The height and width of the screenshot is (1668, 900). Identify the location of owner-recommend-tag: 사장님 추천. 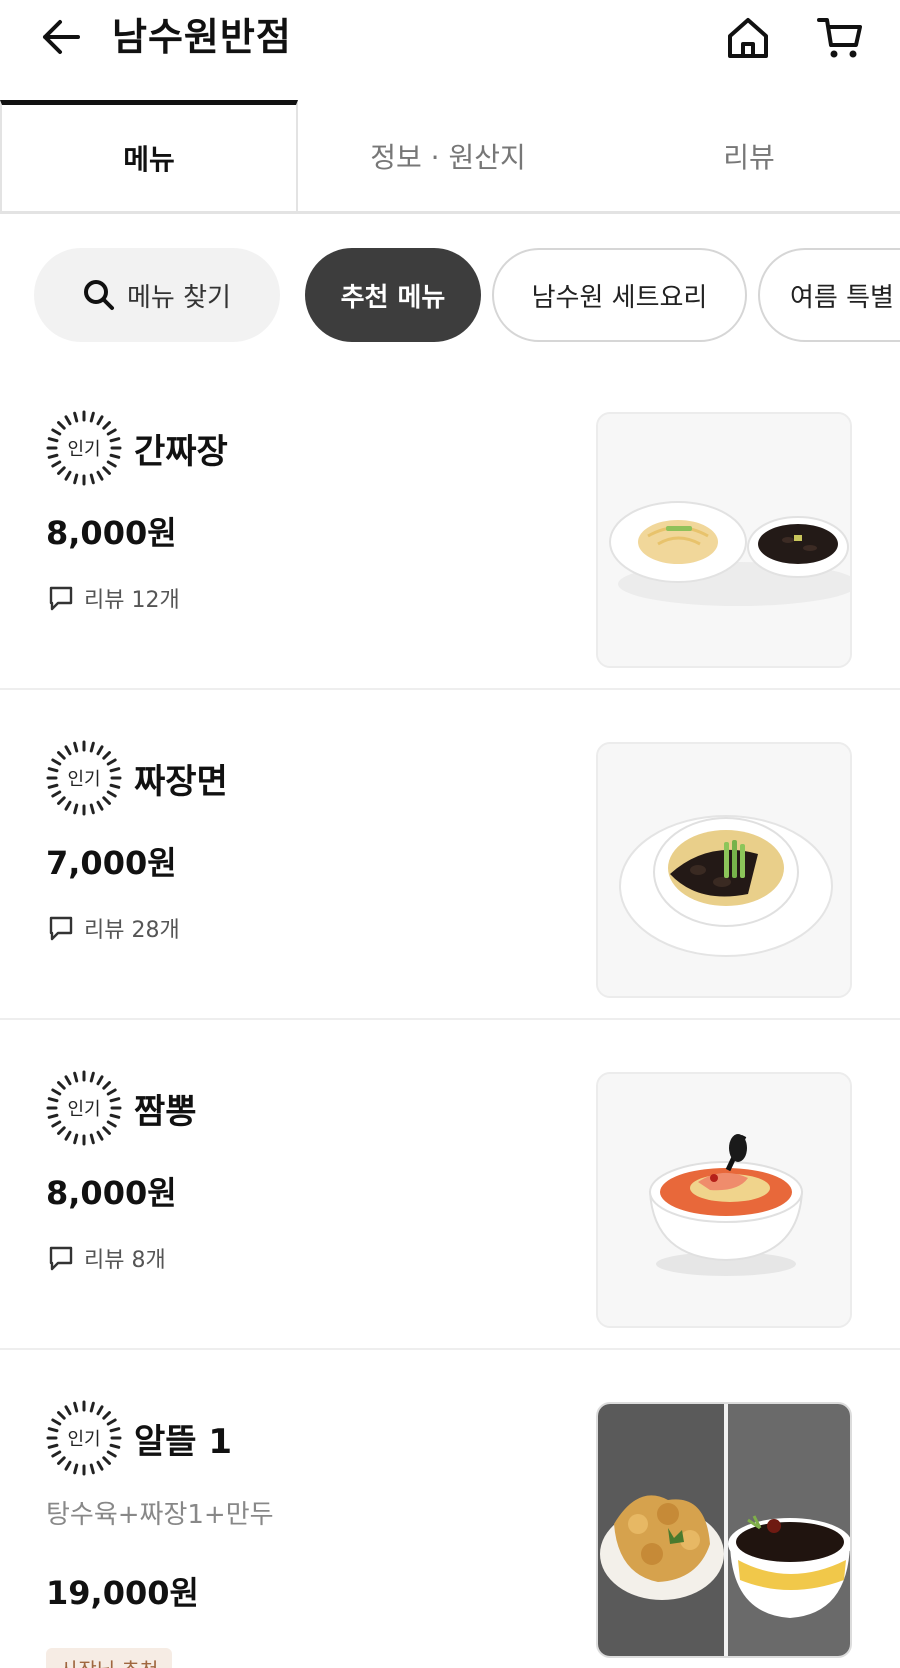
(109, 1658).